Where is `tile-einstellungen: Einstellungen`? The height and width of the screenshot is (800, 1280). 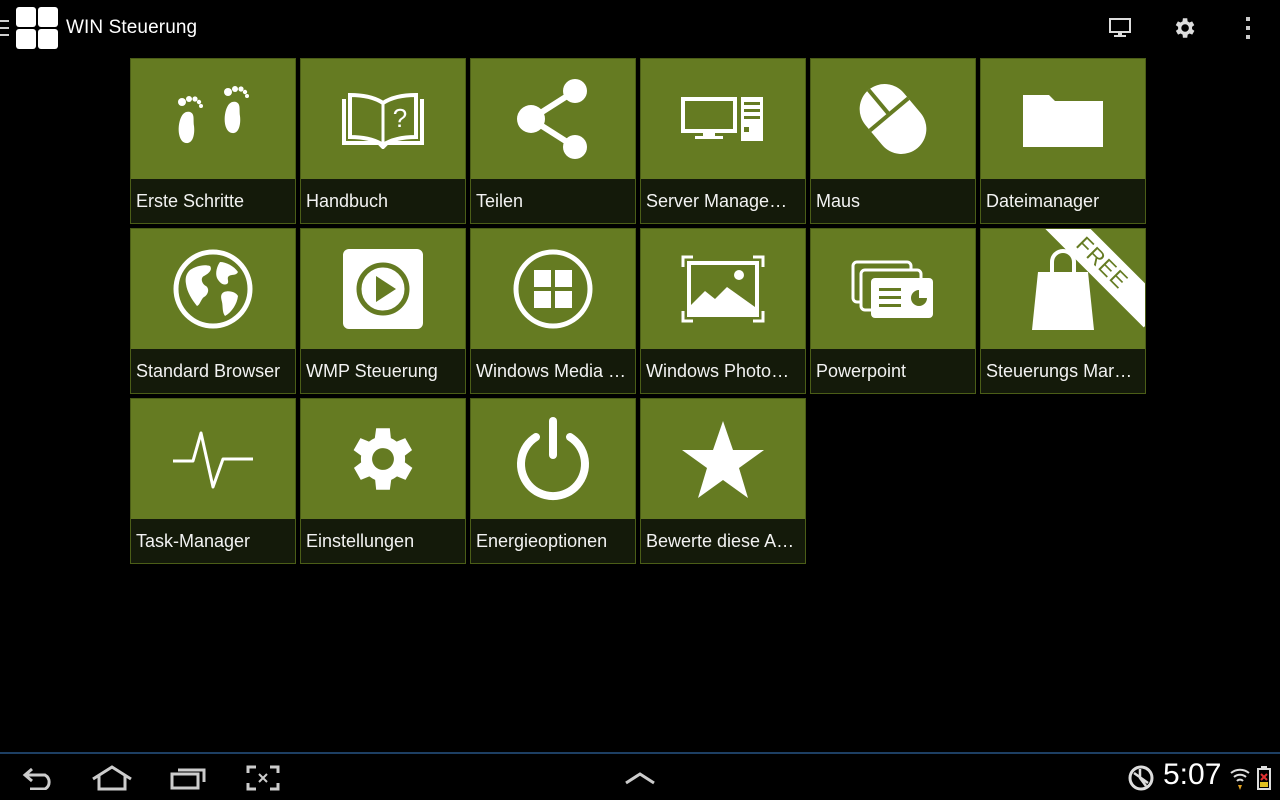 tile-einstellungen: Einstellungen is located at coordinates (383, 481).